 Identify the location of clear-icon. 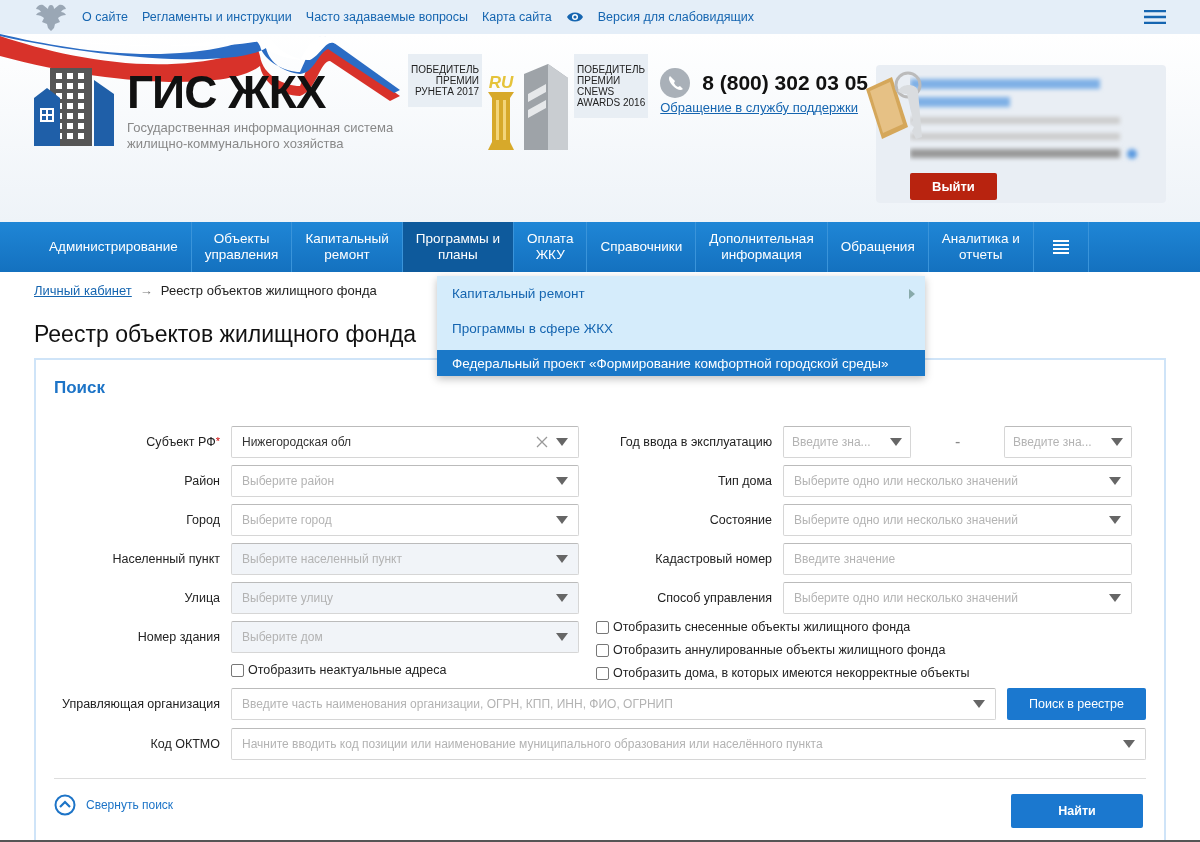
(542, 442).